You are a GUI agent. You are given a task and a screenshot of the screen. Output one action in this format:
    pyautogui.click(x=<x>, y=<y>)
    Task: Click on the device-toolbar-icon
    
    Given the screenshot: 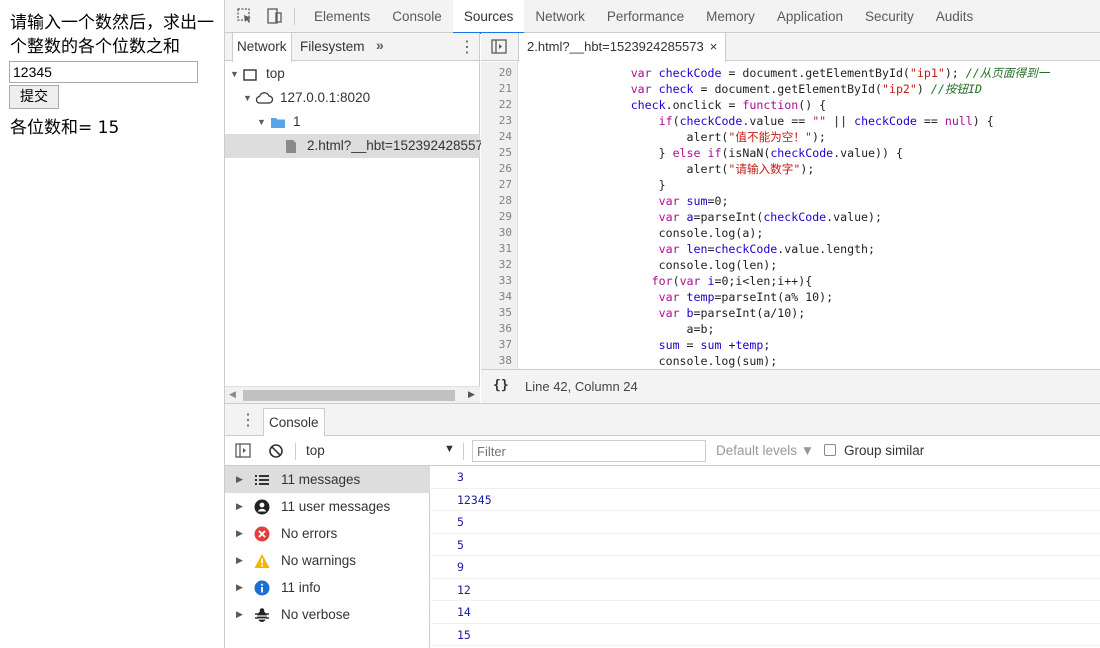 What is the action you would take?
    pyautogui.click(x=274, y=16)
    